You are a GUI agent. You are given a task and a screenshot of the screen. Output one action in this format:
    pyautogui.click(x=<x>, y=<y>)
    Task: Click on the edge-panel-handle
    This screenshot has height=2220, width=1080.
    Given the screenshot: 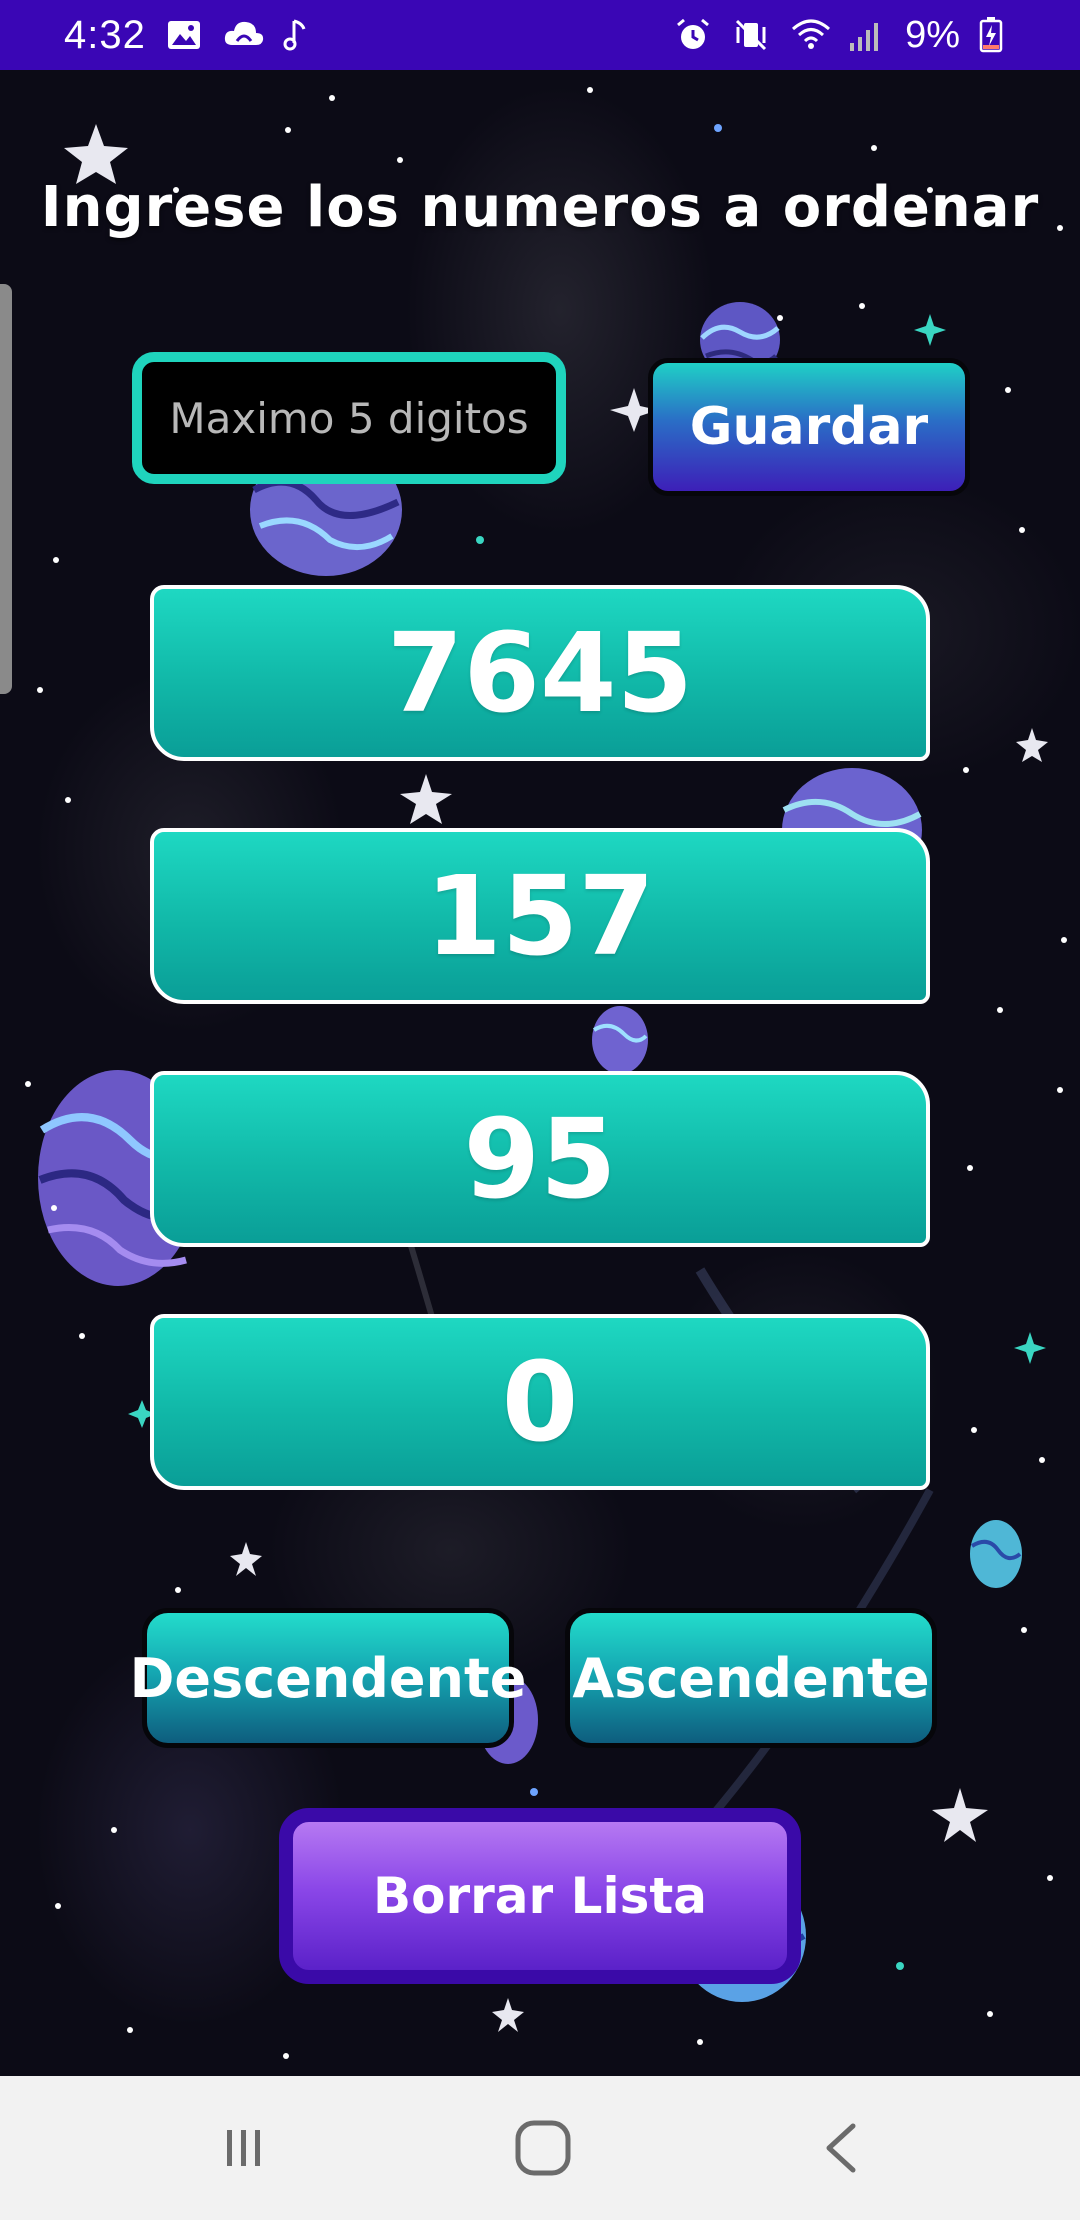 What is the action you would take?
    pyautogui.click(x=6, y=489)
    